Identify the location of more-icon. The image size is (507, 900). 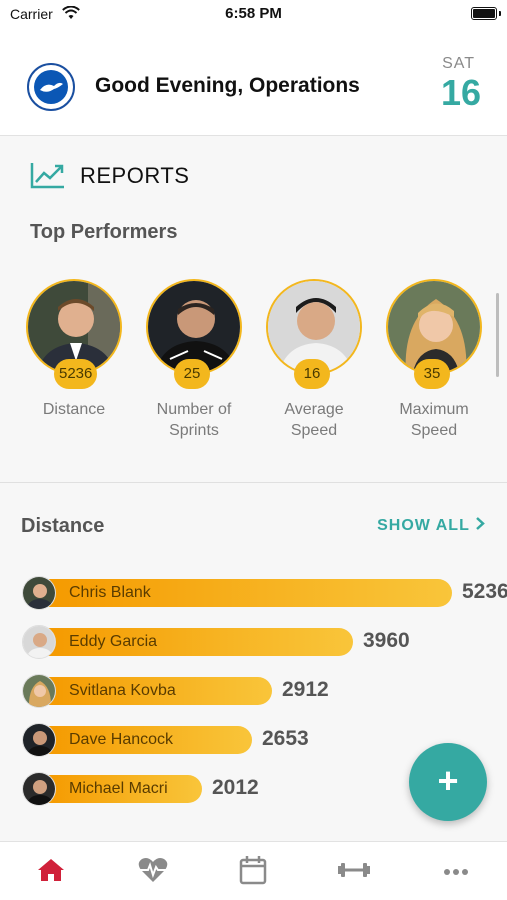
(456, 872).